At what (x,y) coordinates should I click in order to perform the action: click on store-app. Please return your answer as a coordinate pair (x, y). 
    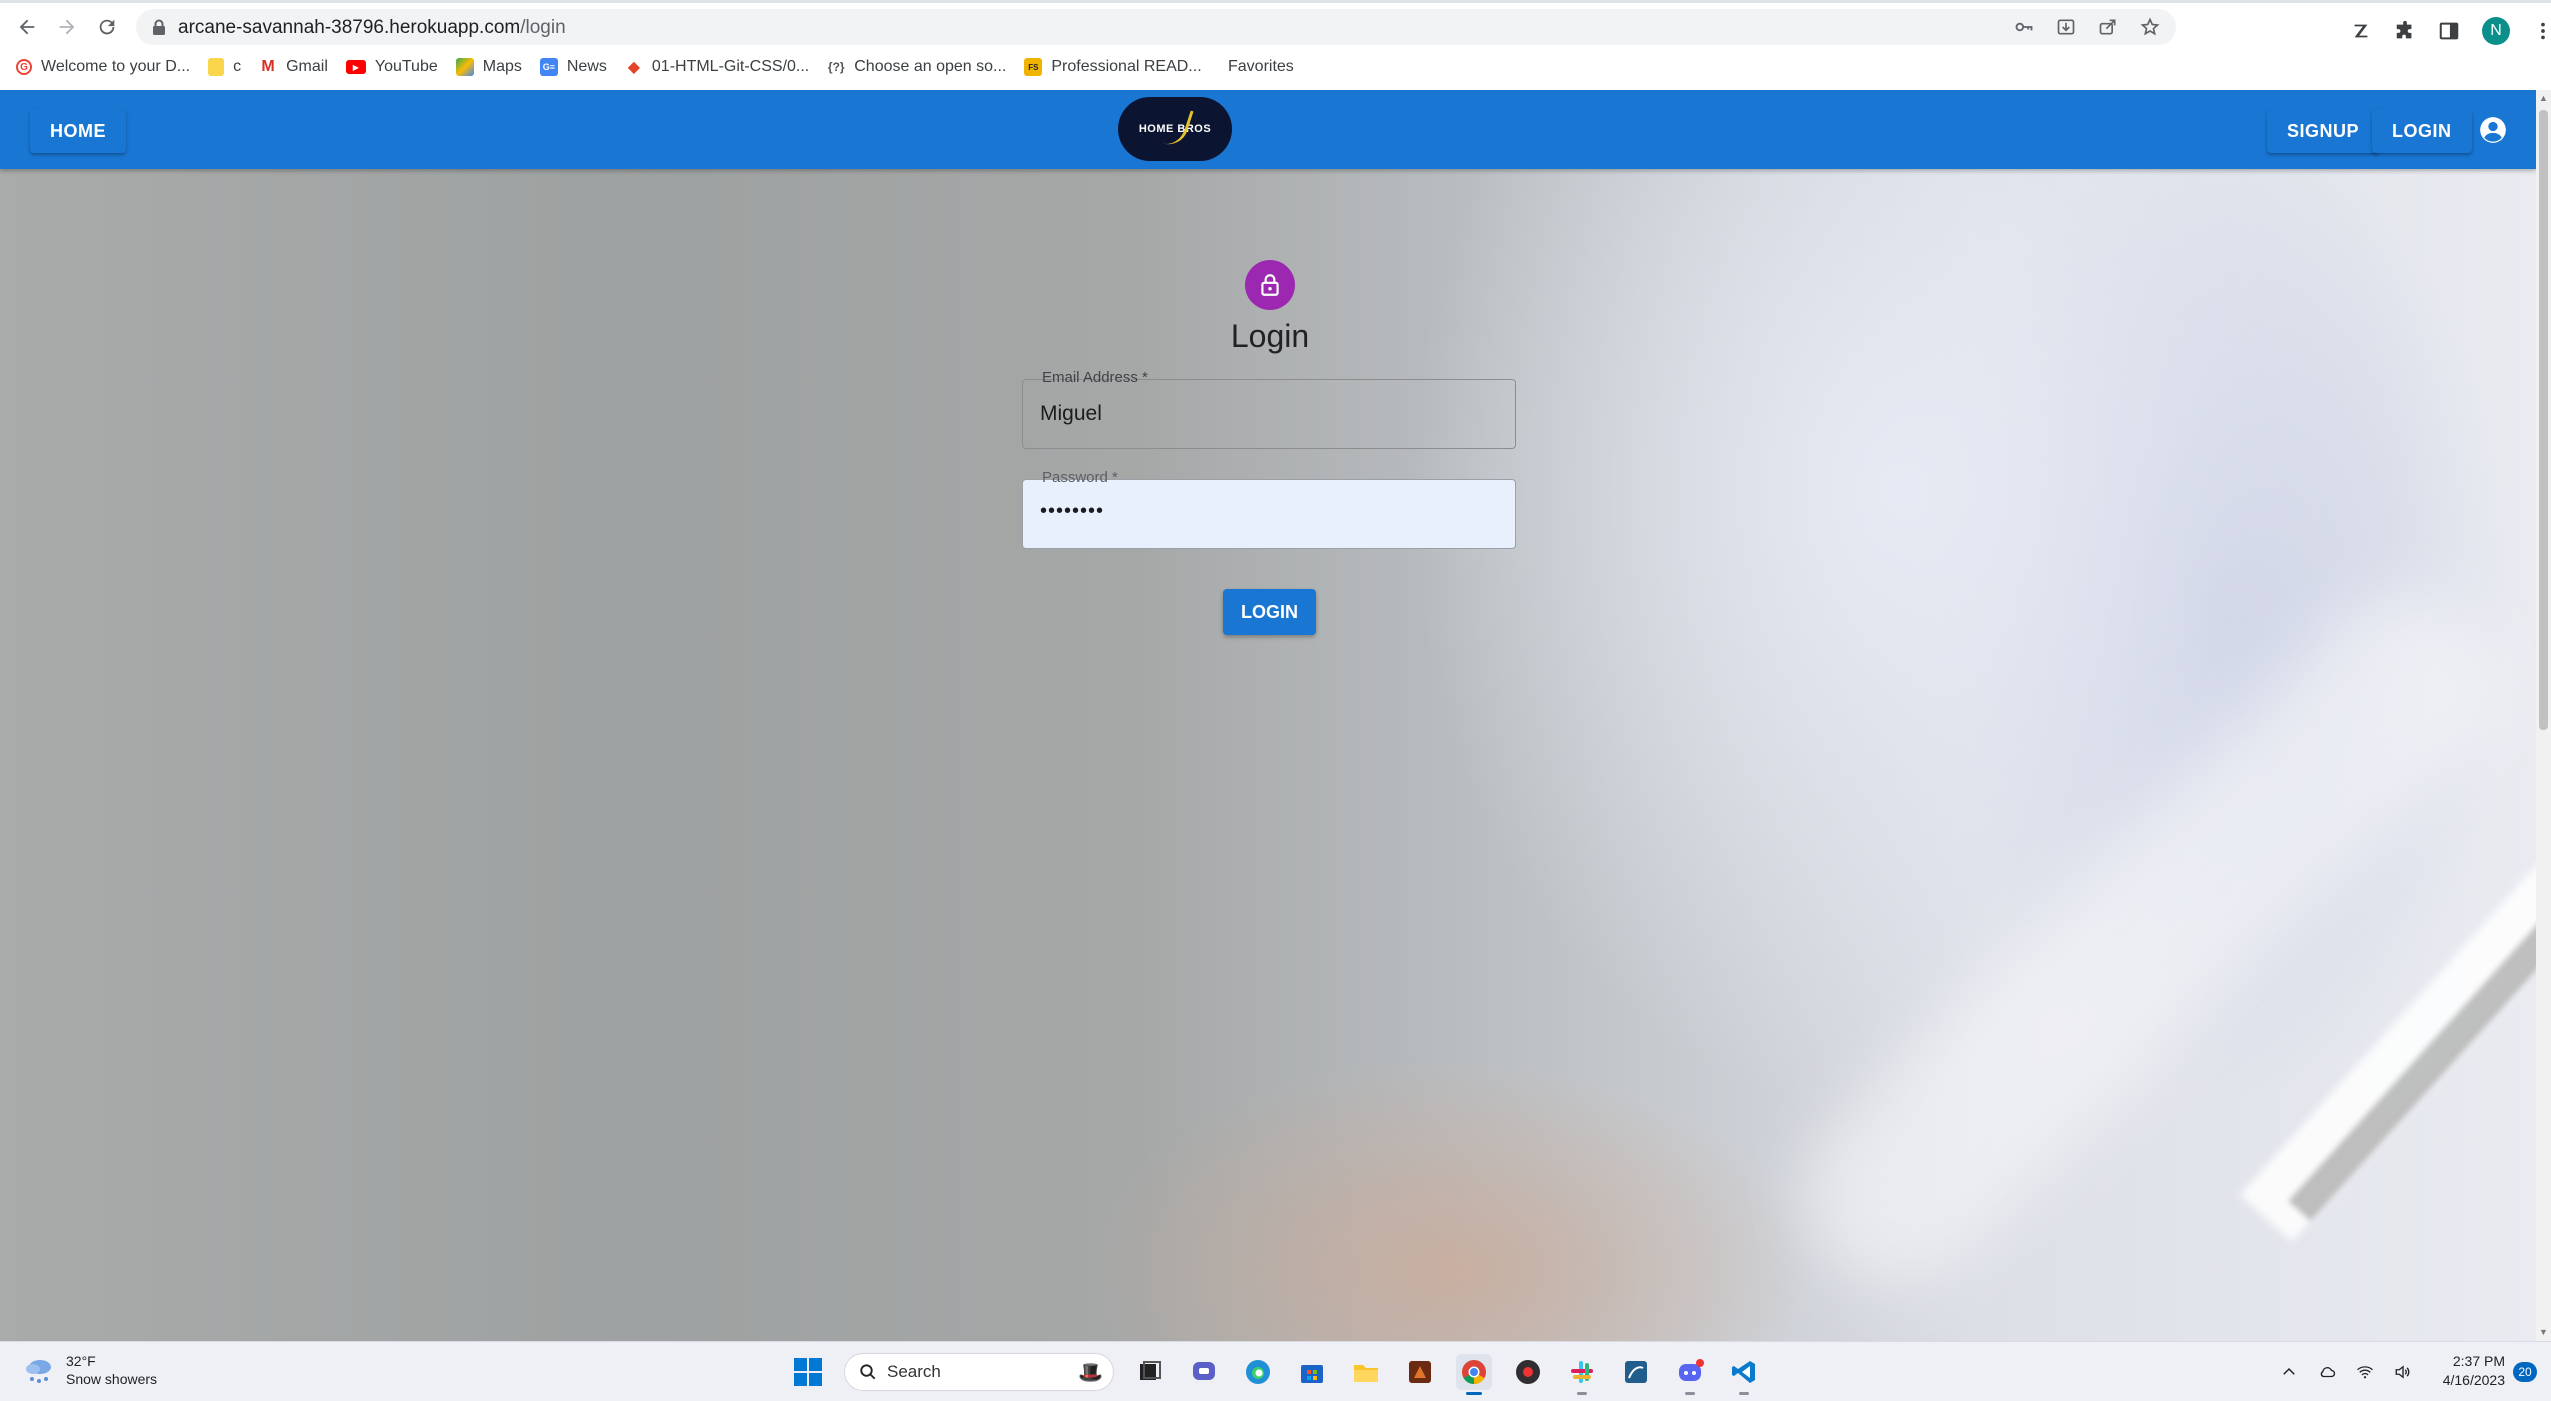
    Looking at the image, I should click on (1312, 1372).